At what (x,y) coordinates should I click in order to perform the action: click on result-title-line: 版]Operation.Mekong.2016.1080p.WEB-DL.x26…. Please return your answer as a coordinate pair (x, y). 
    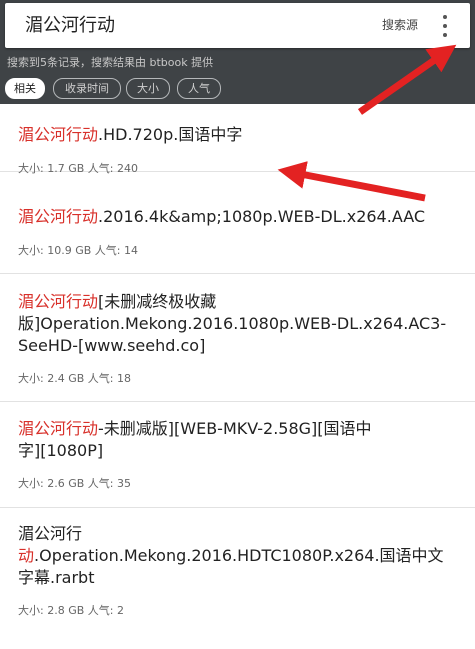
    Looking at the image, I should click on (232, 323).